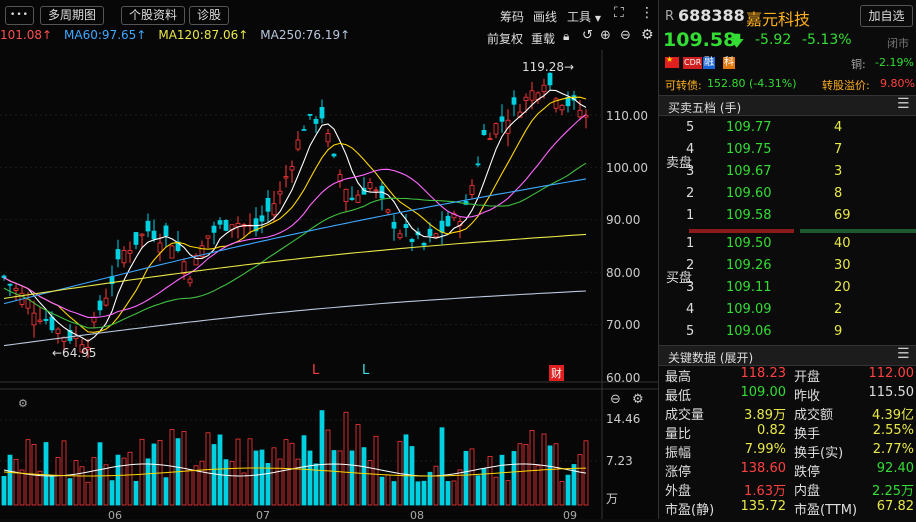 The width and height of the screenshot is (916, 522). What do you see at coordinates (295, 472) in the screenshot?
I see `volume-ma-line` at bounding box center [295, 472].